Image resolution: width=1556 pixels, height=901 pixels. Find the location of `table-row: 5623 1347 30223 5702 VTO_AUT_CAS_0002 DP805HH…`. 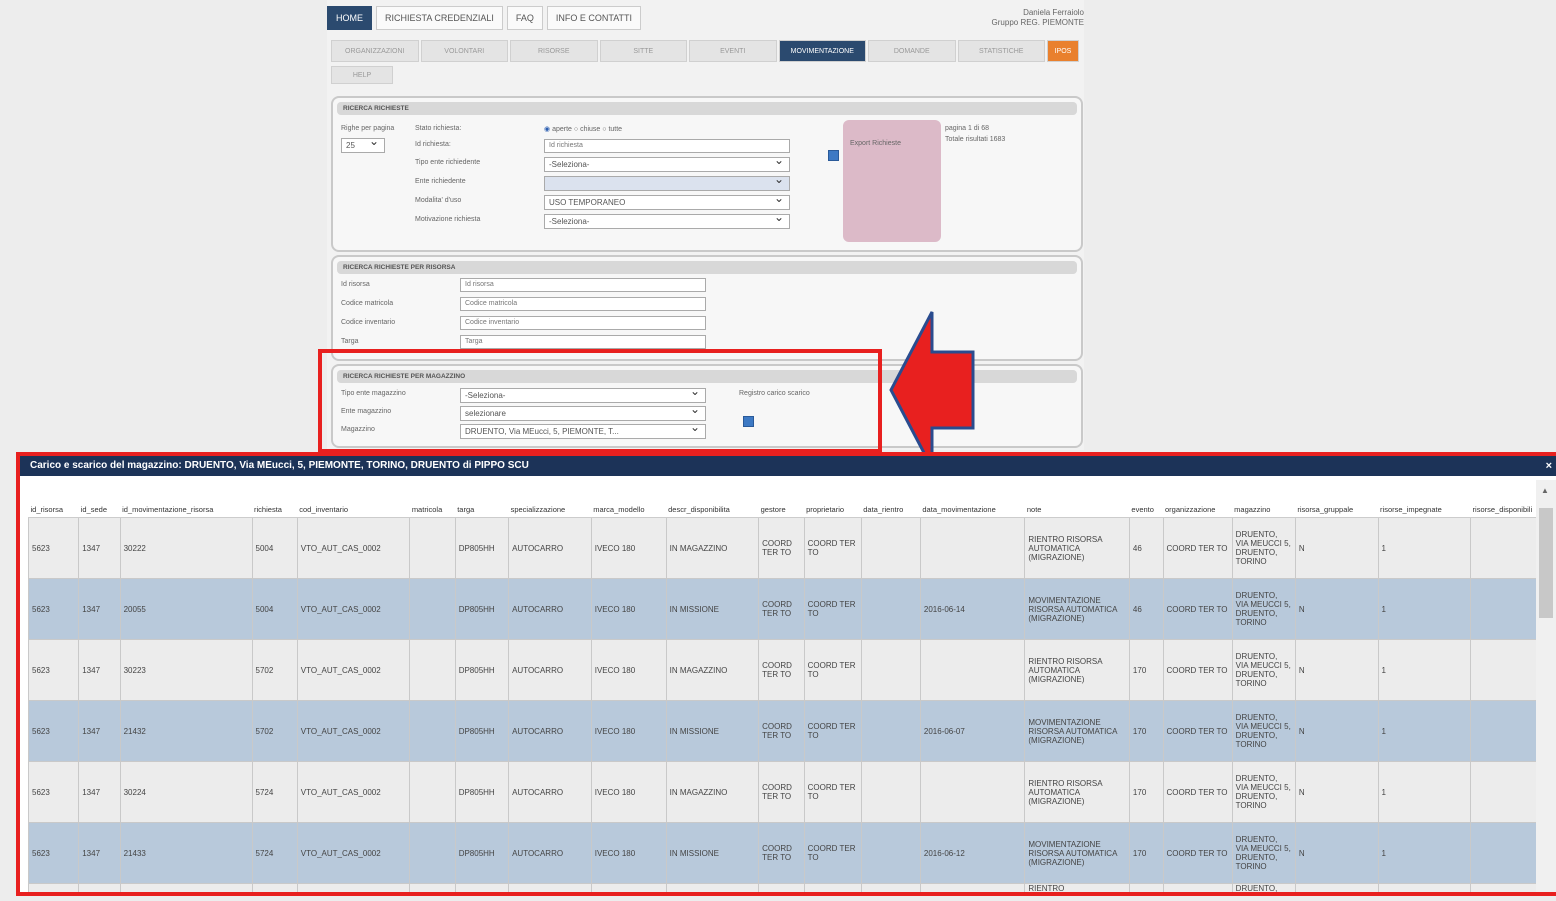

table-row: 5623 1347 30223 5702 VTO_AUT_CAS_0002 DP805HH… is located at coordinates (791, 670).